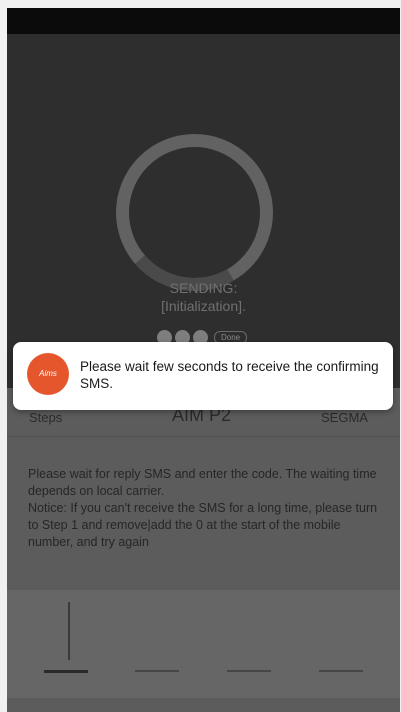 Image resolution: width=401 pixels, height=712 pixels. I want to click on progress-ring-fill, so click(194, 212).